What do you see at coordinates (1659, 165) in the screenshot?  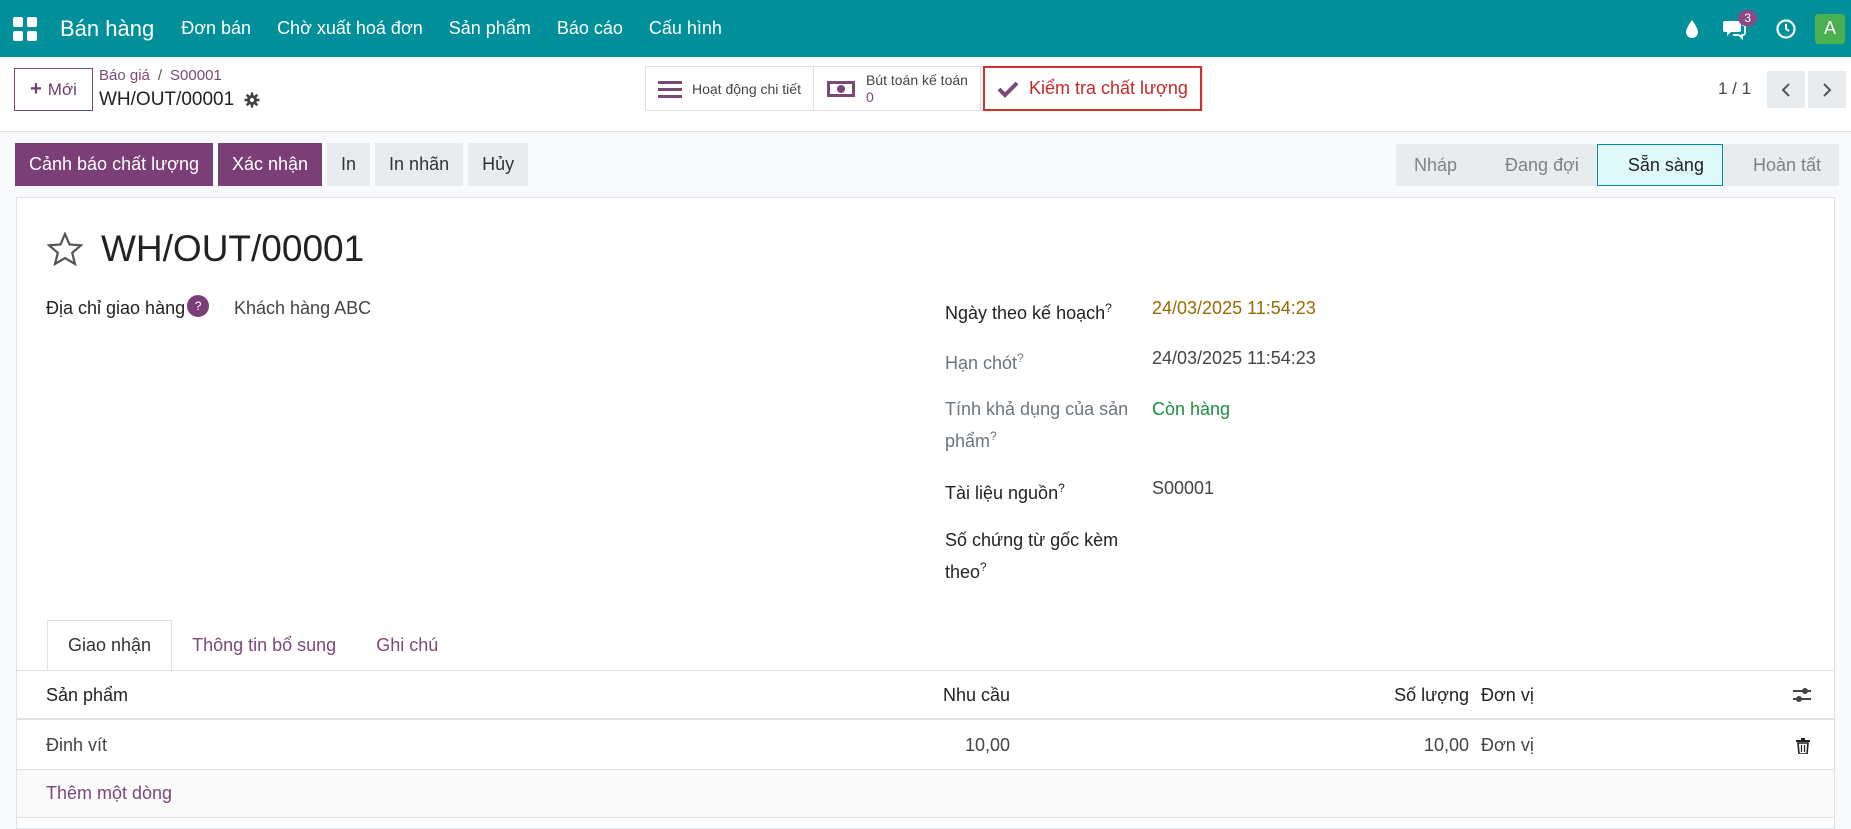 I see `stage-ready: Sẵn sàng` at bounding box center [1659, 165].